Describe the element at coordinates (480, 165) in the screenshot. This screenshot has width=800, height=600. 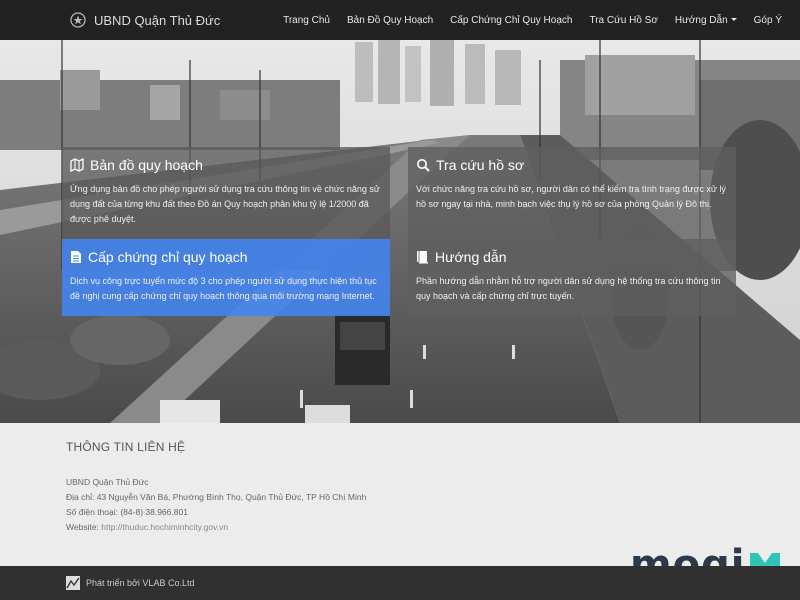
I see `card-search-title: Tra cứu hồ sơ` at that location.